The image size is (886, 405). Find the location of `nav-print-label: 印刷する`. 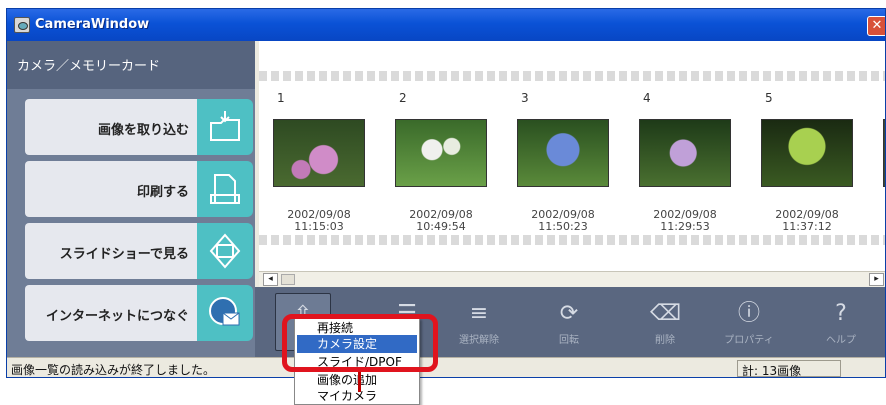

nav-print-label: 印刷する is located at coordinates (162, 192).